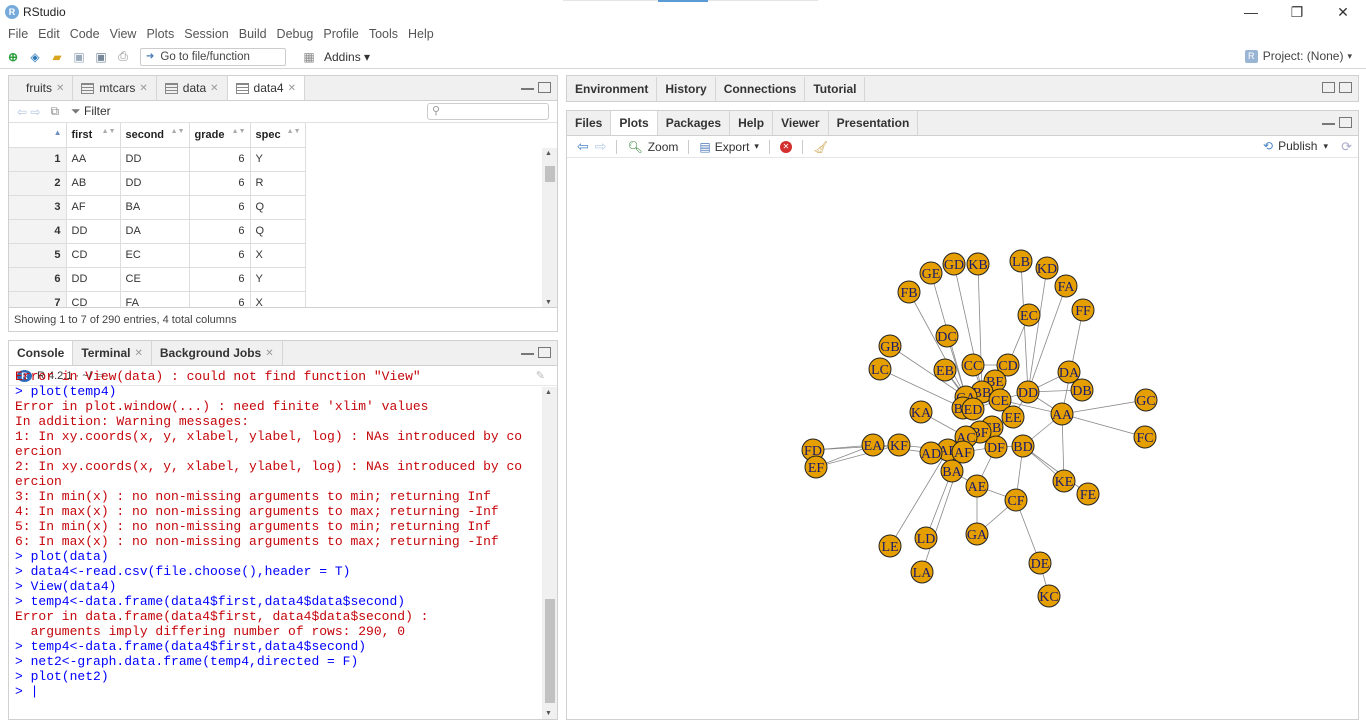  Describe the element at coordinates (177, 131) in the screenshot. I see `sort-icon: ▲▼` at that location.